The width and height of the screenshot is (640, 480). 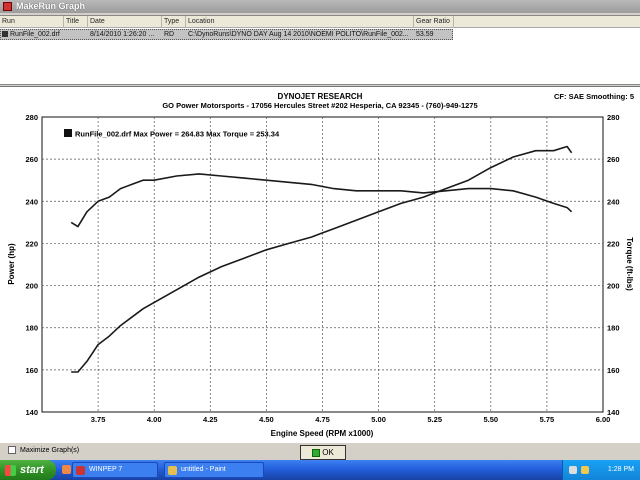 What do you see at coordinates (50, 450) in the screenshot?
I see `maximize-label: Maximize Graph(s)` at bounding box center [50, 450].